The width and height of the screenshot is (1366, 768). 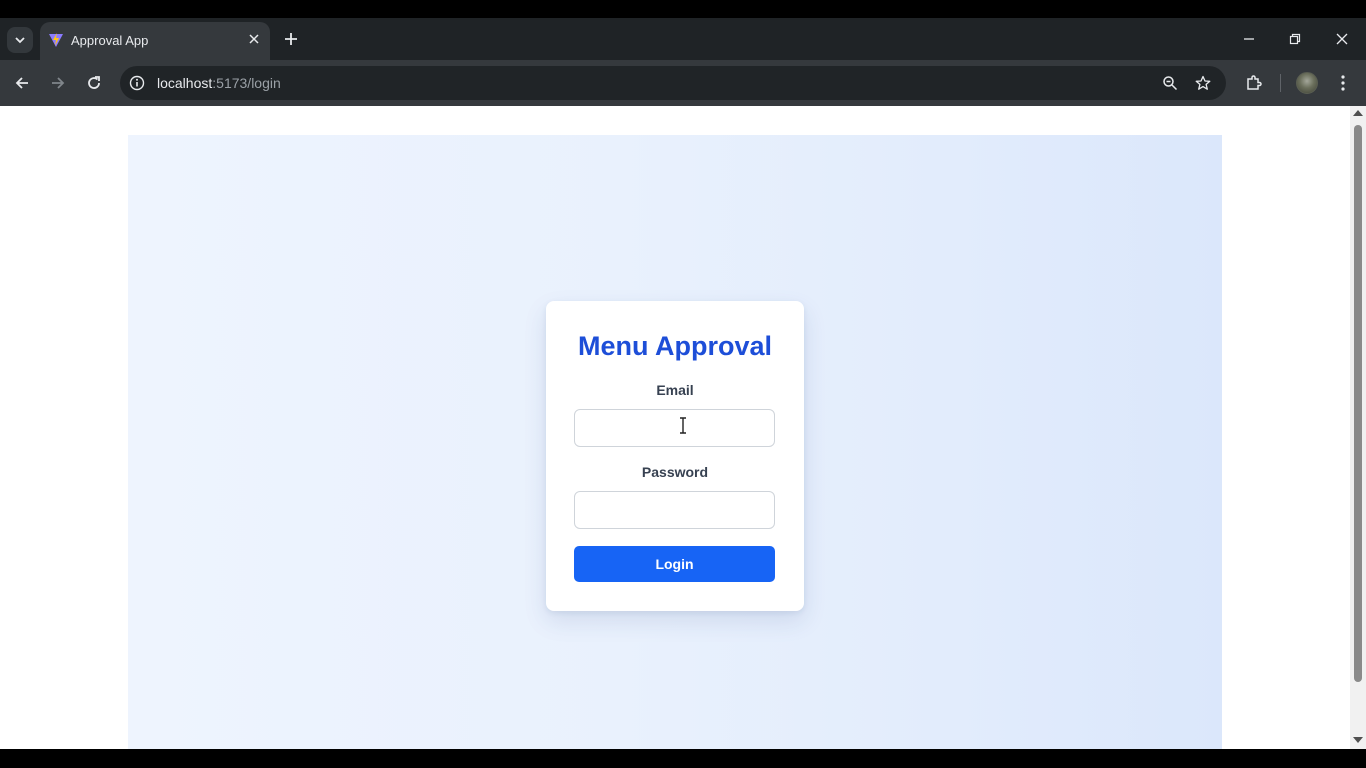 I want to click on url-host: localhost, so click(x=185, y=83).